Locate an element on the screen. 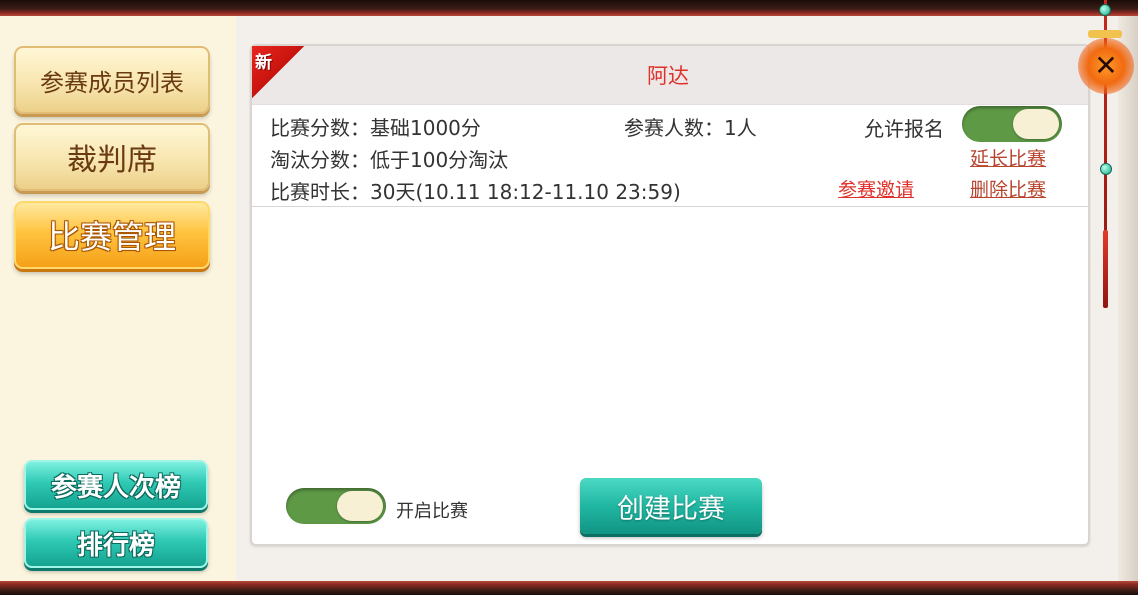  lantern-tassel is located at coordinates (1105, 269).